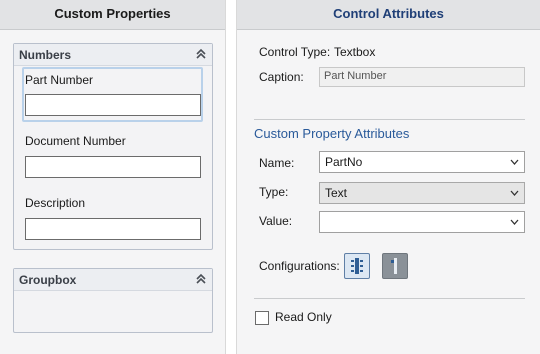 This screenshot has width=540, height=354. What do you see at coordinates (113, 167) in the screenshot?
I see `document-number-input` at bounding box center [113, 167].